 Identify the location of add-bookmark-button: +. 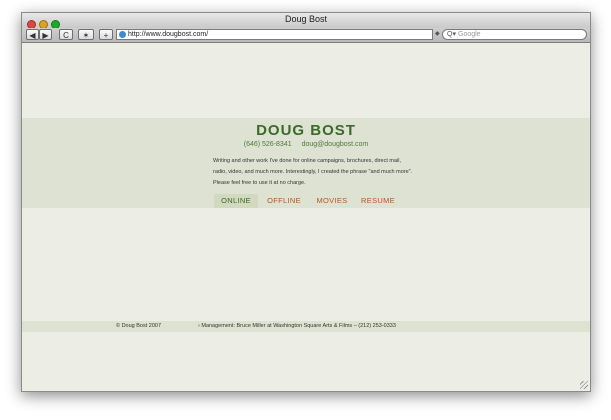
(106, 34).